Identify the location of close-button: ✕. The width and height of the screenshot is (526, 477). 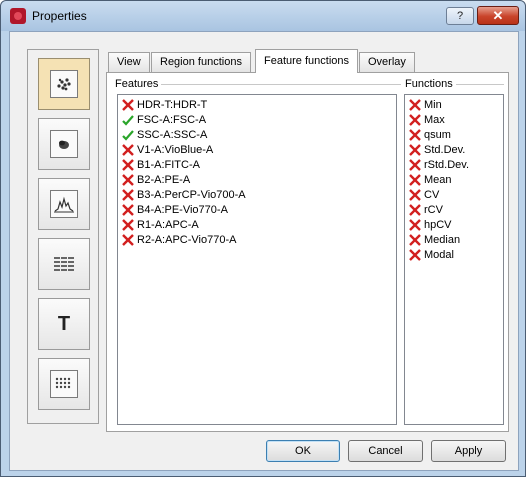
(498, 15).